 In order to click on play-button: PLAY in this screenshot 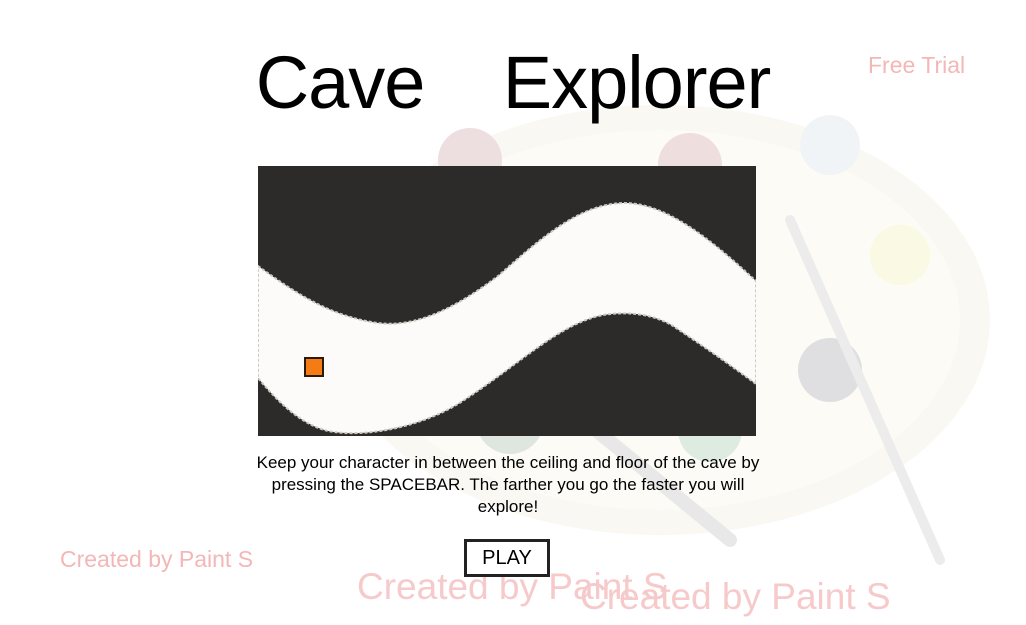, I will do `click(507, 558)`.